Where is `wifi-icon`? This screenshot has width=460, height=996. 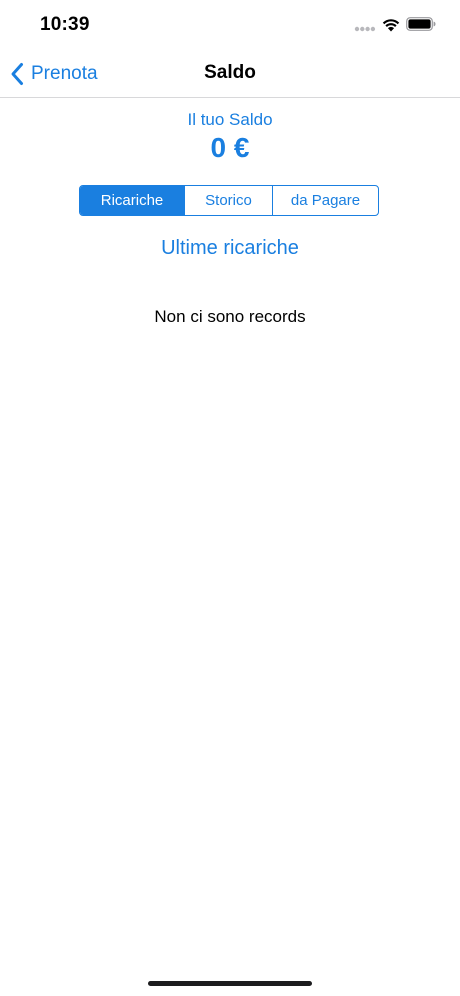
wifi-icon is located at coordinates (391, 25).